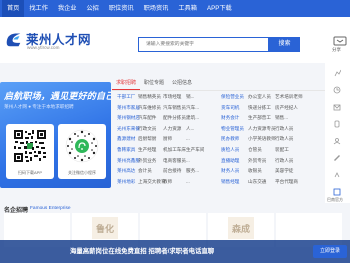  What do you see at coordinates (126, 83) in the screenshot?
I see `tab-job-recruit: 求职招聘` at bounding box center [126, 83].